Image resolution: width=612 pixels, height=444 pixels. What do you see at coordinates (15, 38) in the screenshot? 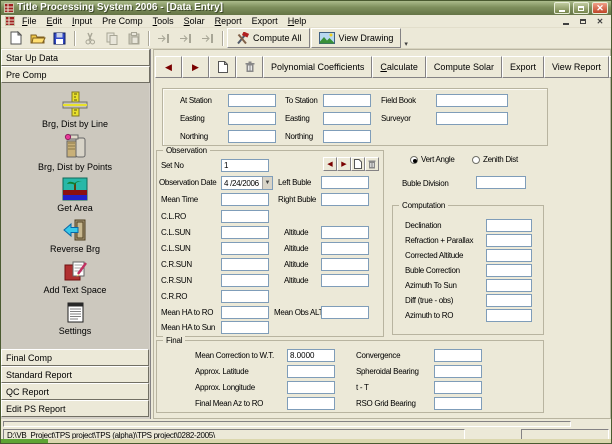
I see `new-file-button` at bounding box center [15, 38].